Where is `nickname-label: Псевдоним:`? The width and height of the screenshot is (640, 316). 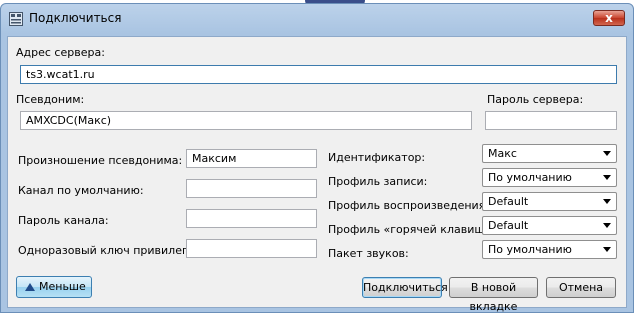
nickname-label: Псевдоним: is located at coordinates (50, 99).